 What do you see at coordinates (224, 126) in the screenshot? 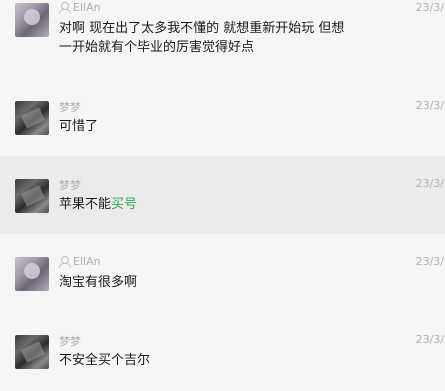
I see `message-text: 可惜了` at bounding box center [224, 126].